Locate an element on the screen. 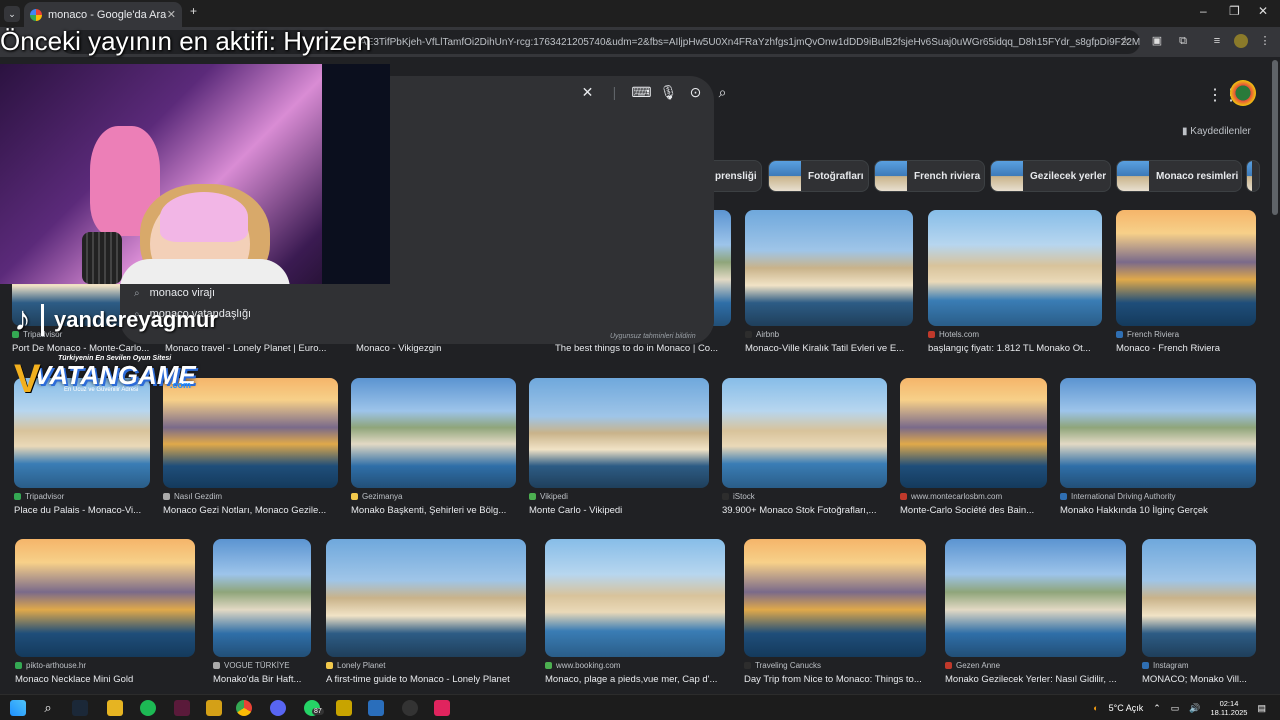 Image resolution: width=1280 pixels, height=720 pixels. chip-monaco-pictures: Monaco resimleri is located at coordinates (1179, 176).